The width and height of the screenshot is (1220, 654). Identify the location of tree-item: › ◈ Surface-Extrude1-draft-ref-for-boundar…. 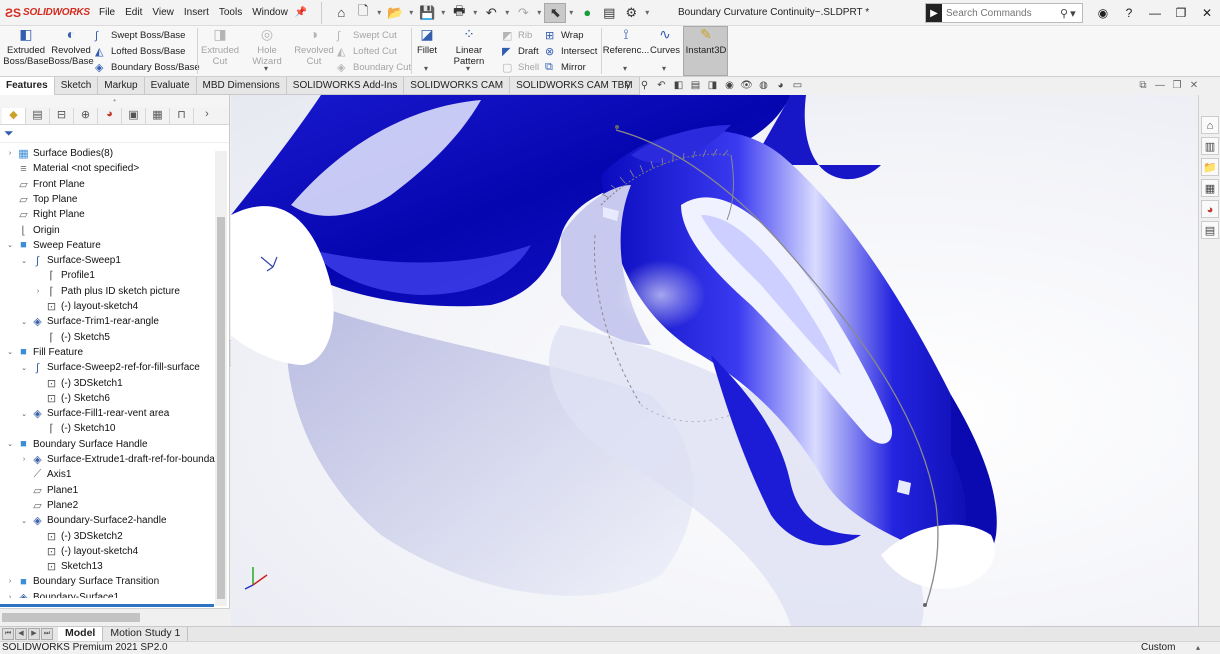
(120, 459).